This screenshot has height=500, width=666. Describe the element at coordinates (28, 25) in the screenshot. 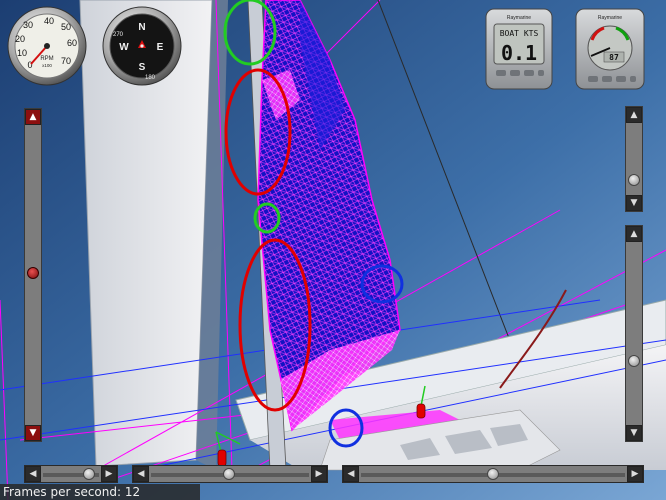

I see `tach-label-30: 30` at that location.